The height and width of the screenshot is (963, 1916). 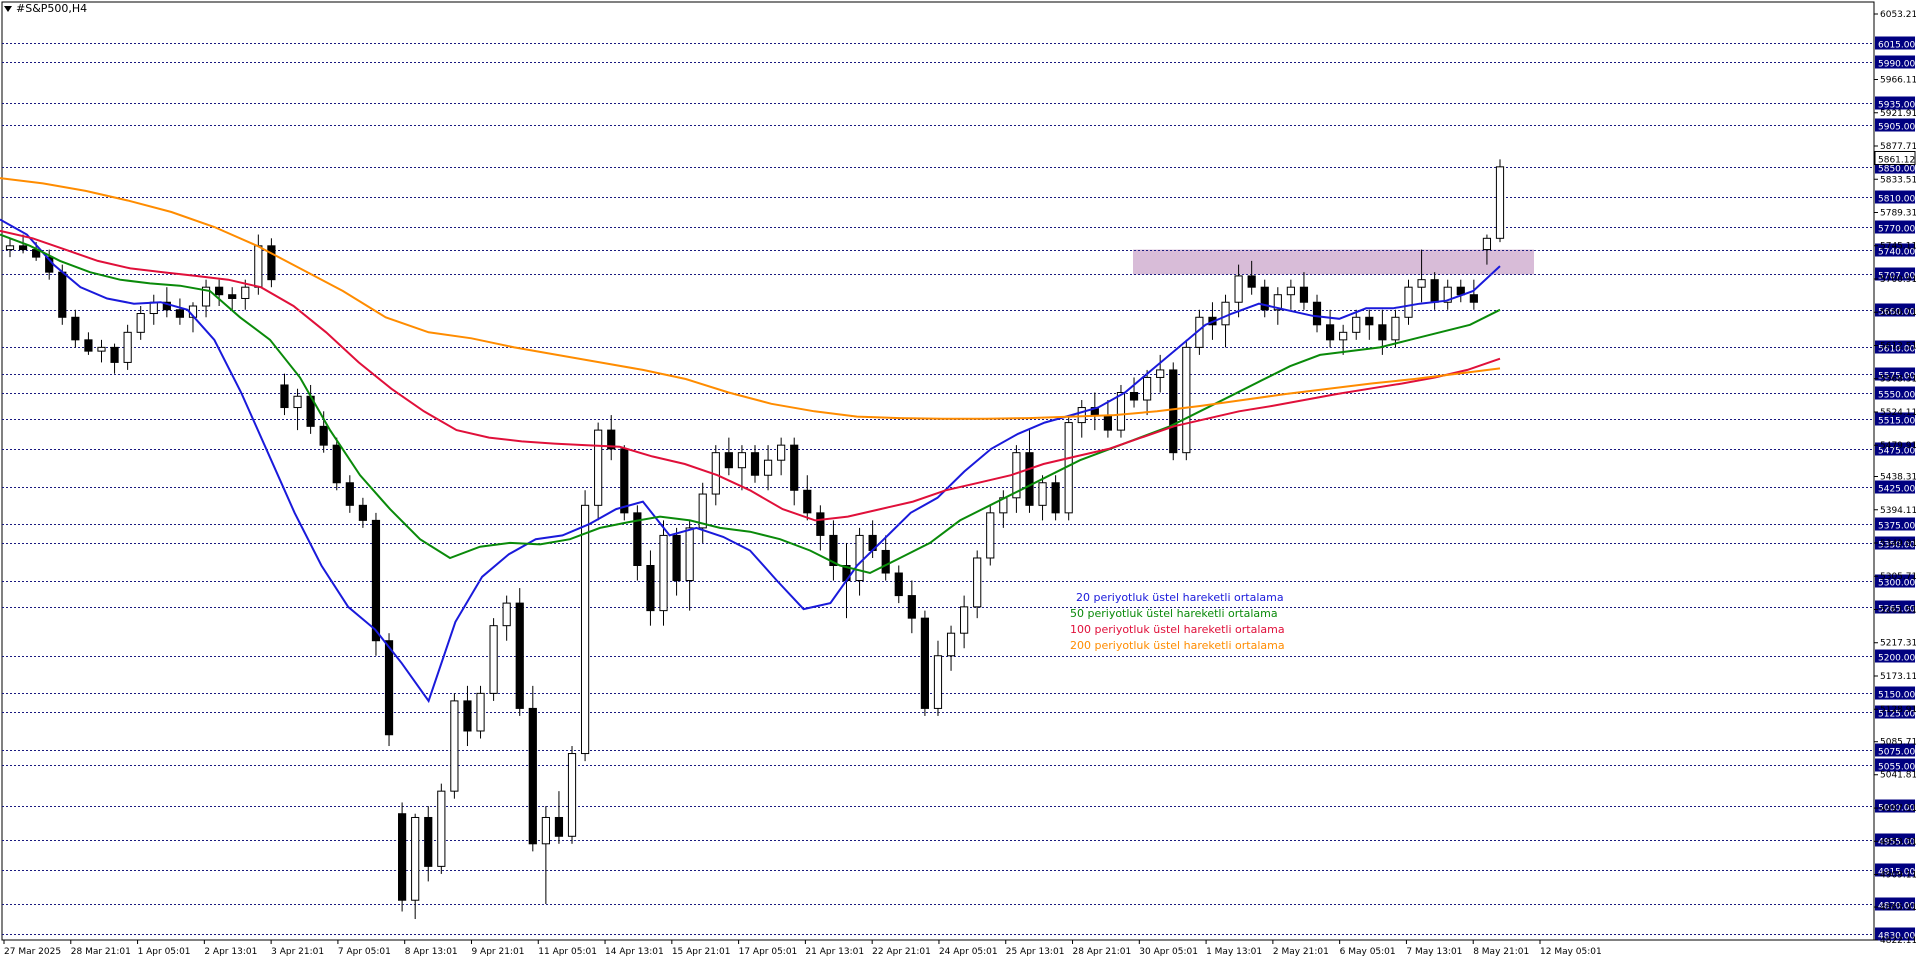 What do you see at coordinates (297, 952) in the screenshot?
I see `x-tick-label: 3 Apr 21:01` at bounding box center [297, 952].